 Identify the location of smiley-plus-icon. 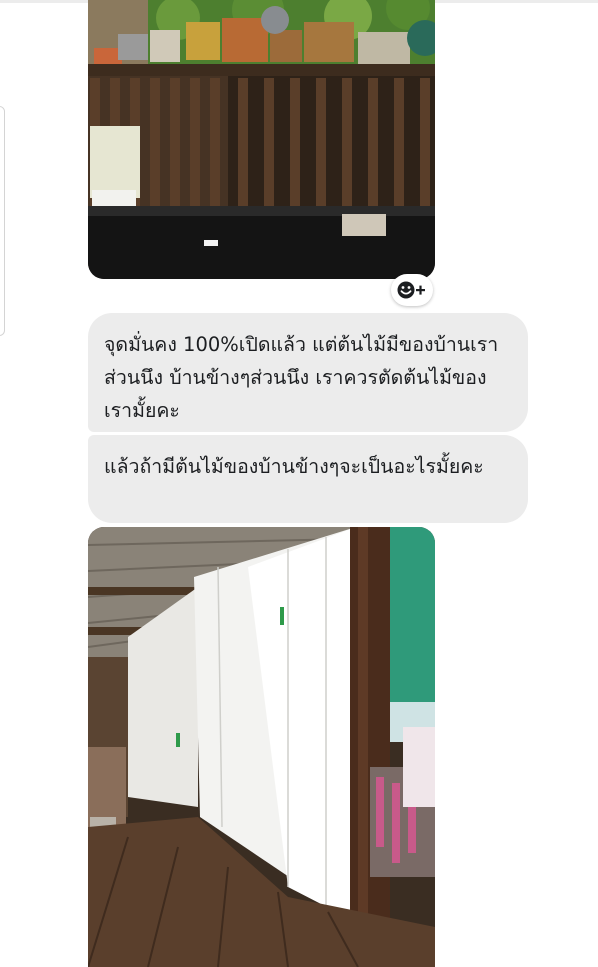
(411, 290).